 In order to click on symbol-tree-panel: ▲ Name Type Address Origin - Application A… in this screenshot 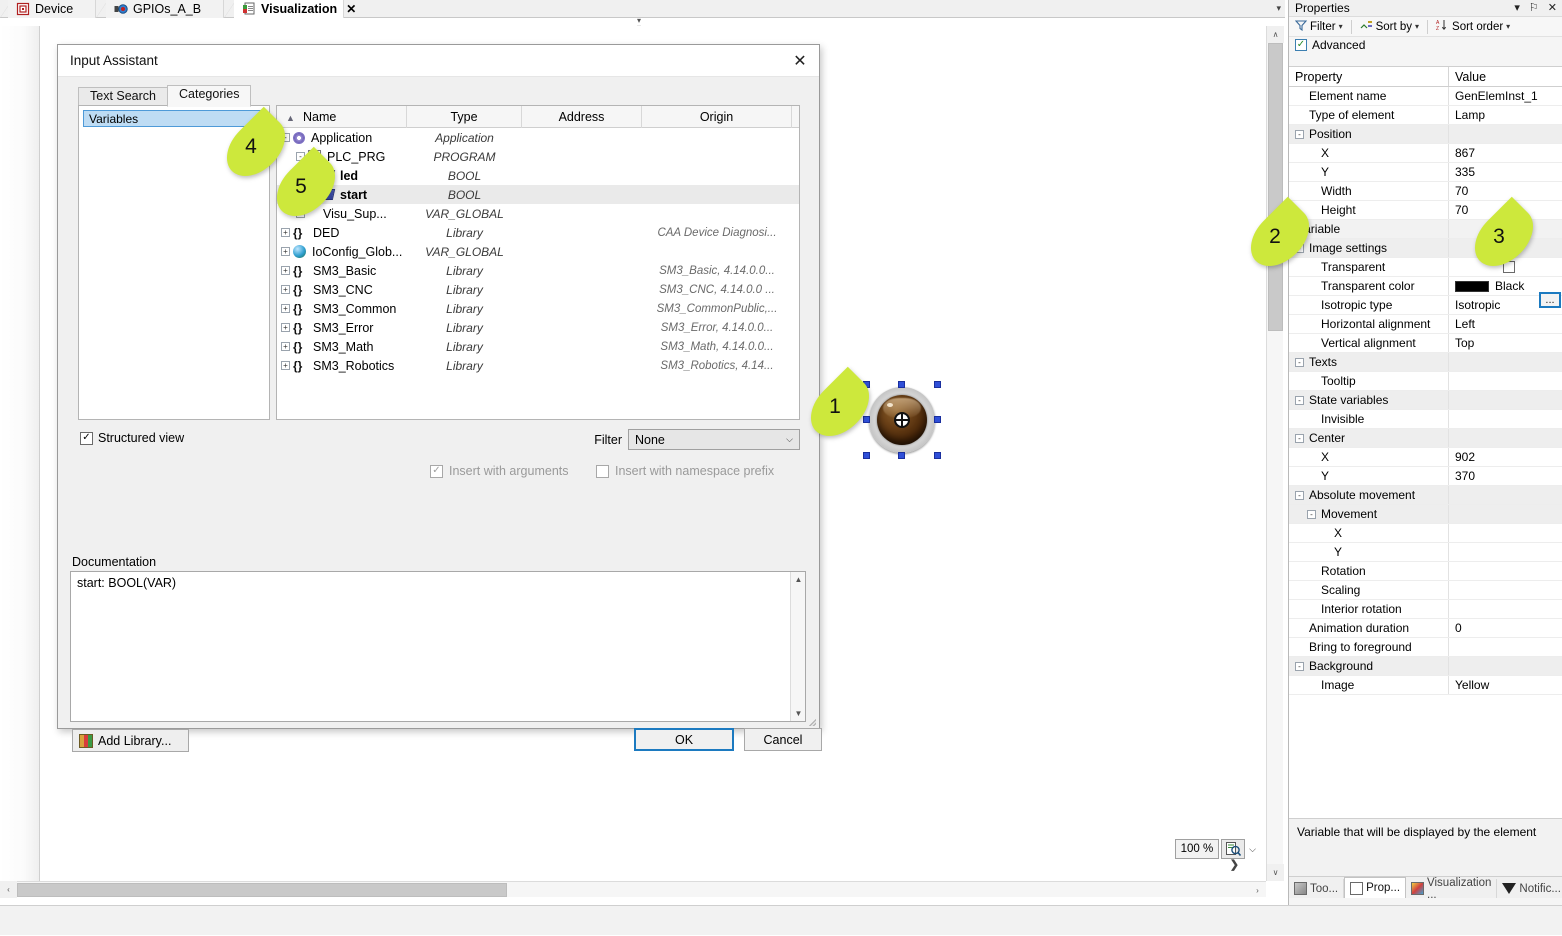, I will do `click(538, 262)`.